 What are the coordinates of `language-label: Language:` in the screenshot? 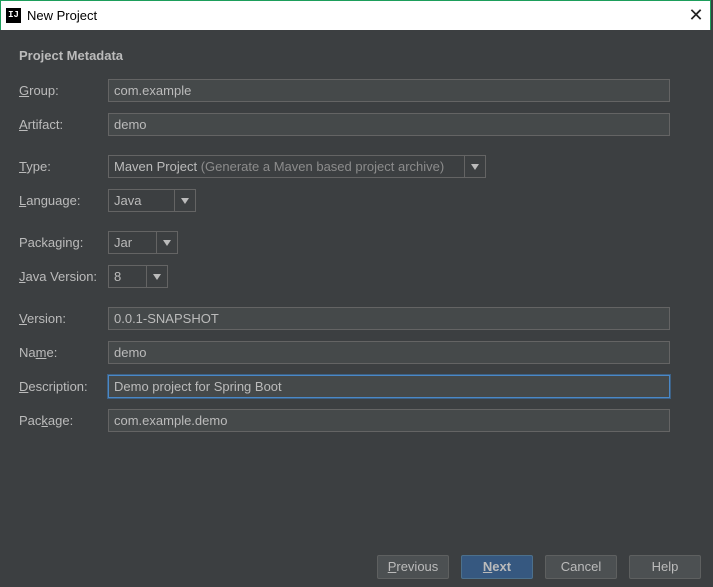 It's located at (50, 200).